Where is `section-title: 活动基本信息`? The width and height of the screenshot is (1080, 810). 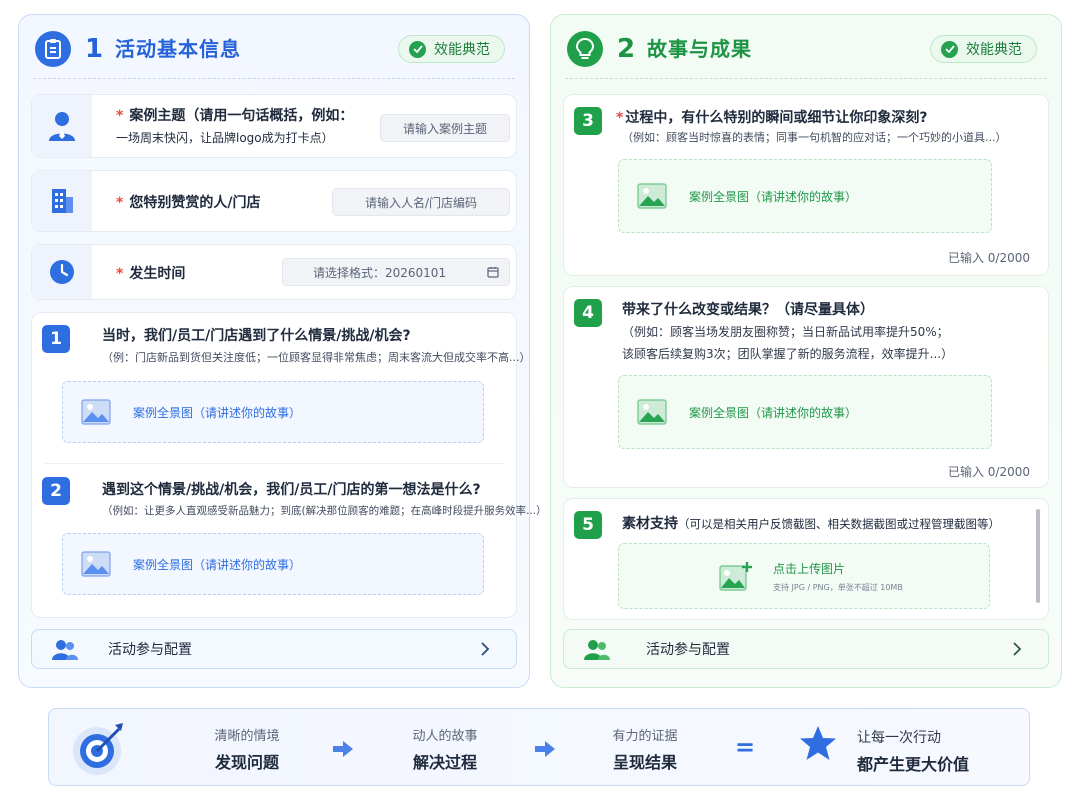 section-title: 活动基本信息 is located at coordinates (178, 49).